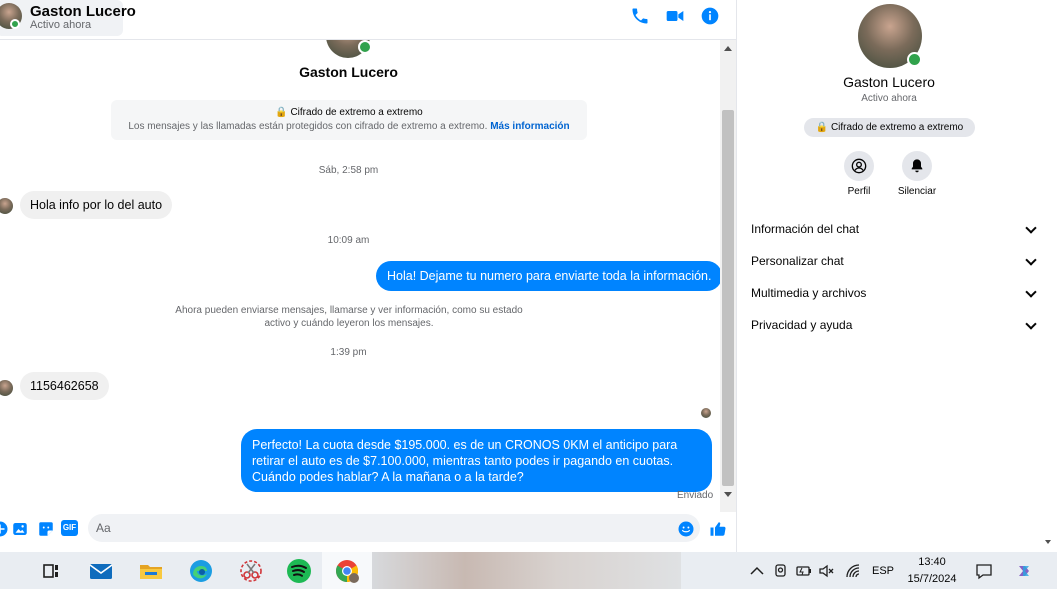  Describe the element at coordinates (69, 528) in the screenshot. I see `gif-icon: GIF` at that location.